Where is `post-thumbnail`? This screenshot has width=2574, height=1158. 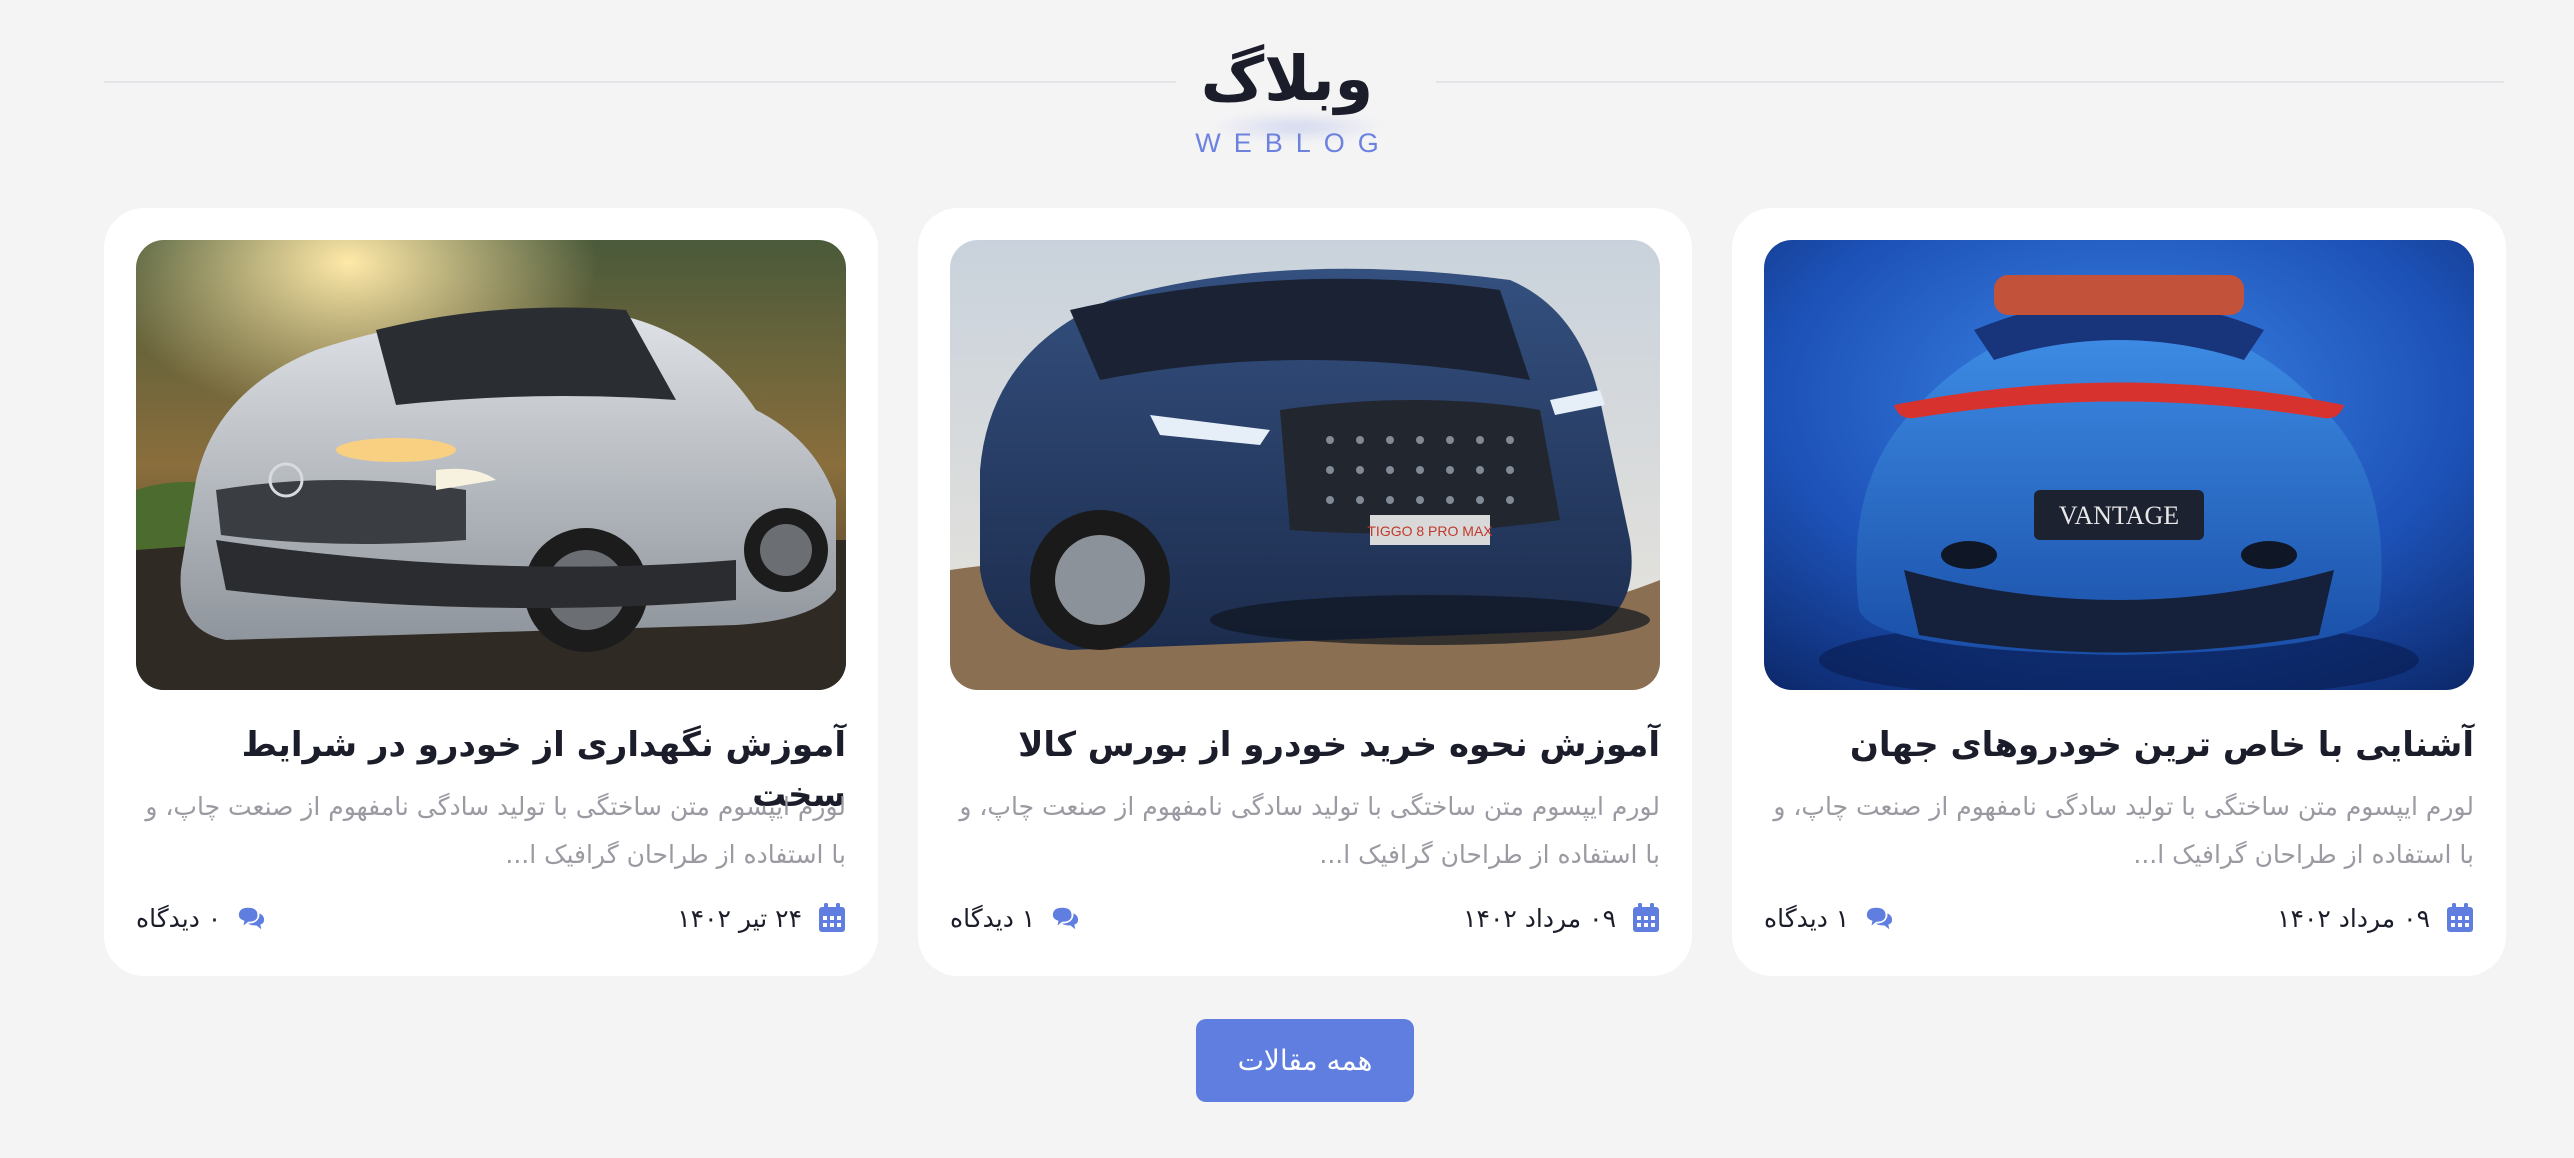 post-thumbnail is located at coordinates (491, 465).